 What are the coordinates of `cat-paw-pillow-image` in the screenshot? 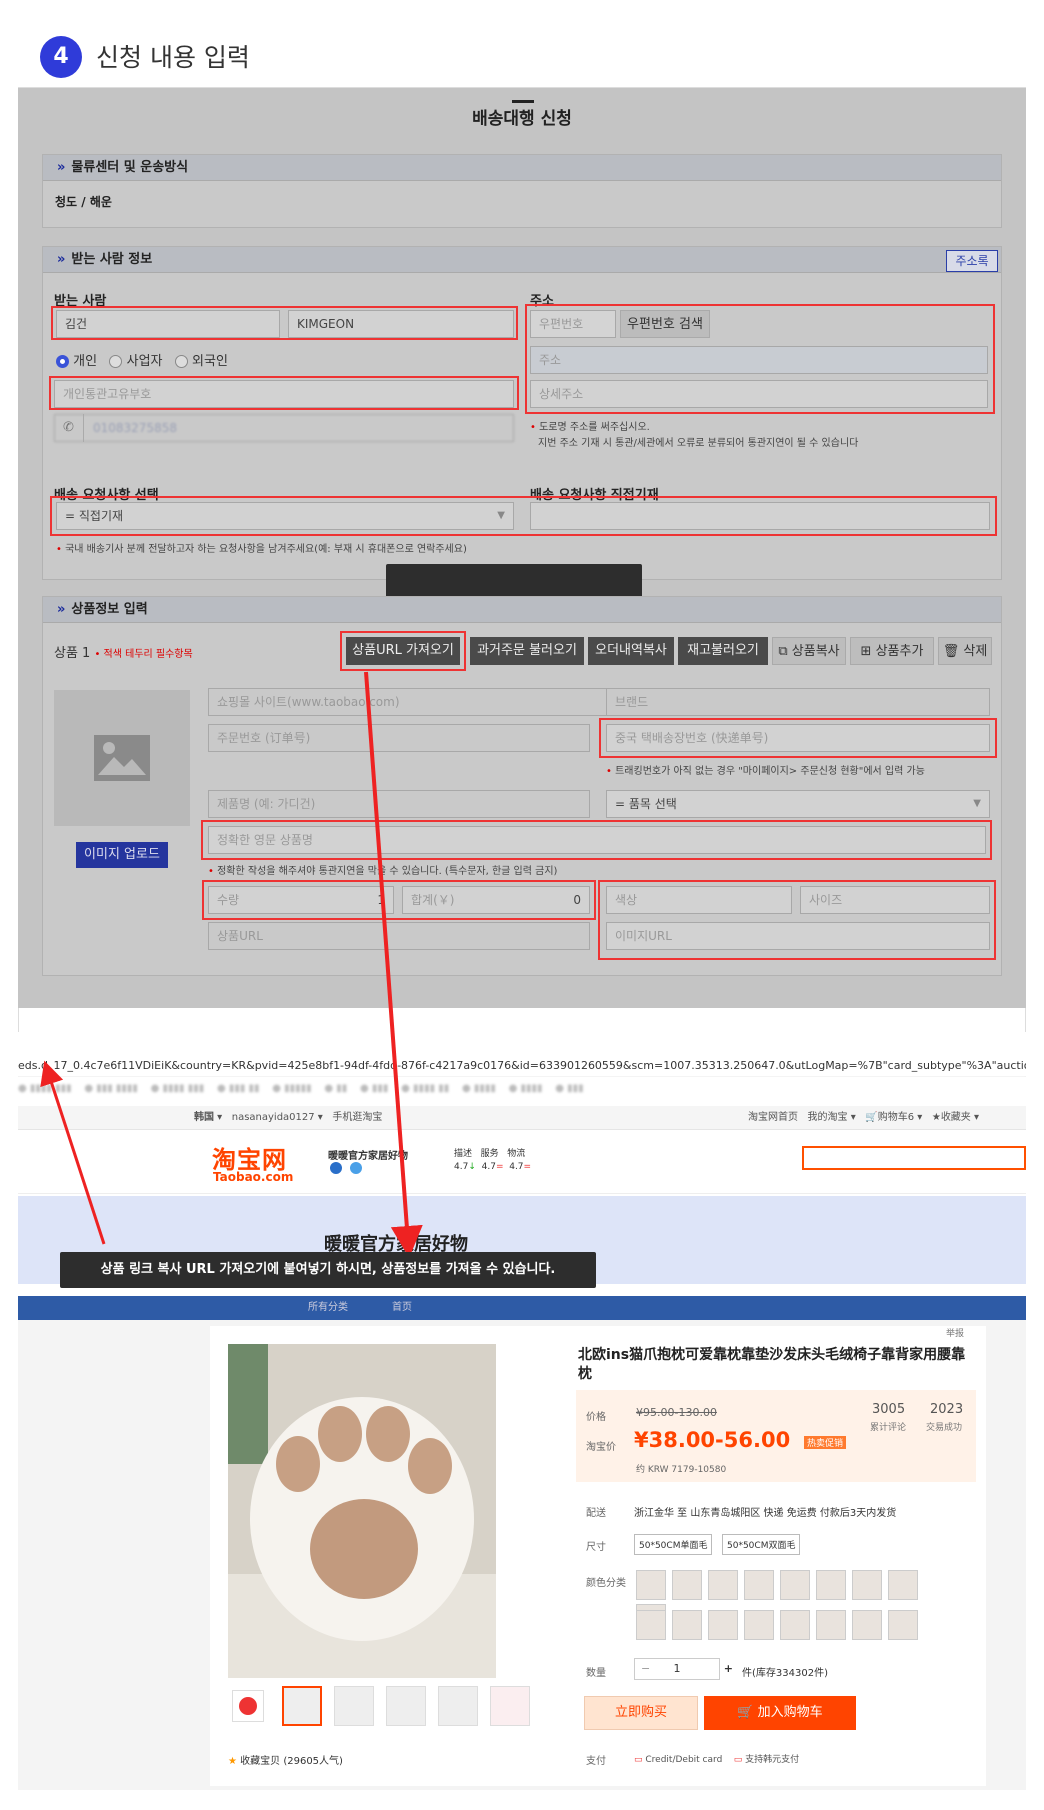 It's located at (362, 1511).